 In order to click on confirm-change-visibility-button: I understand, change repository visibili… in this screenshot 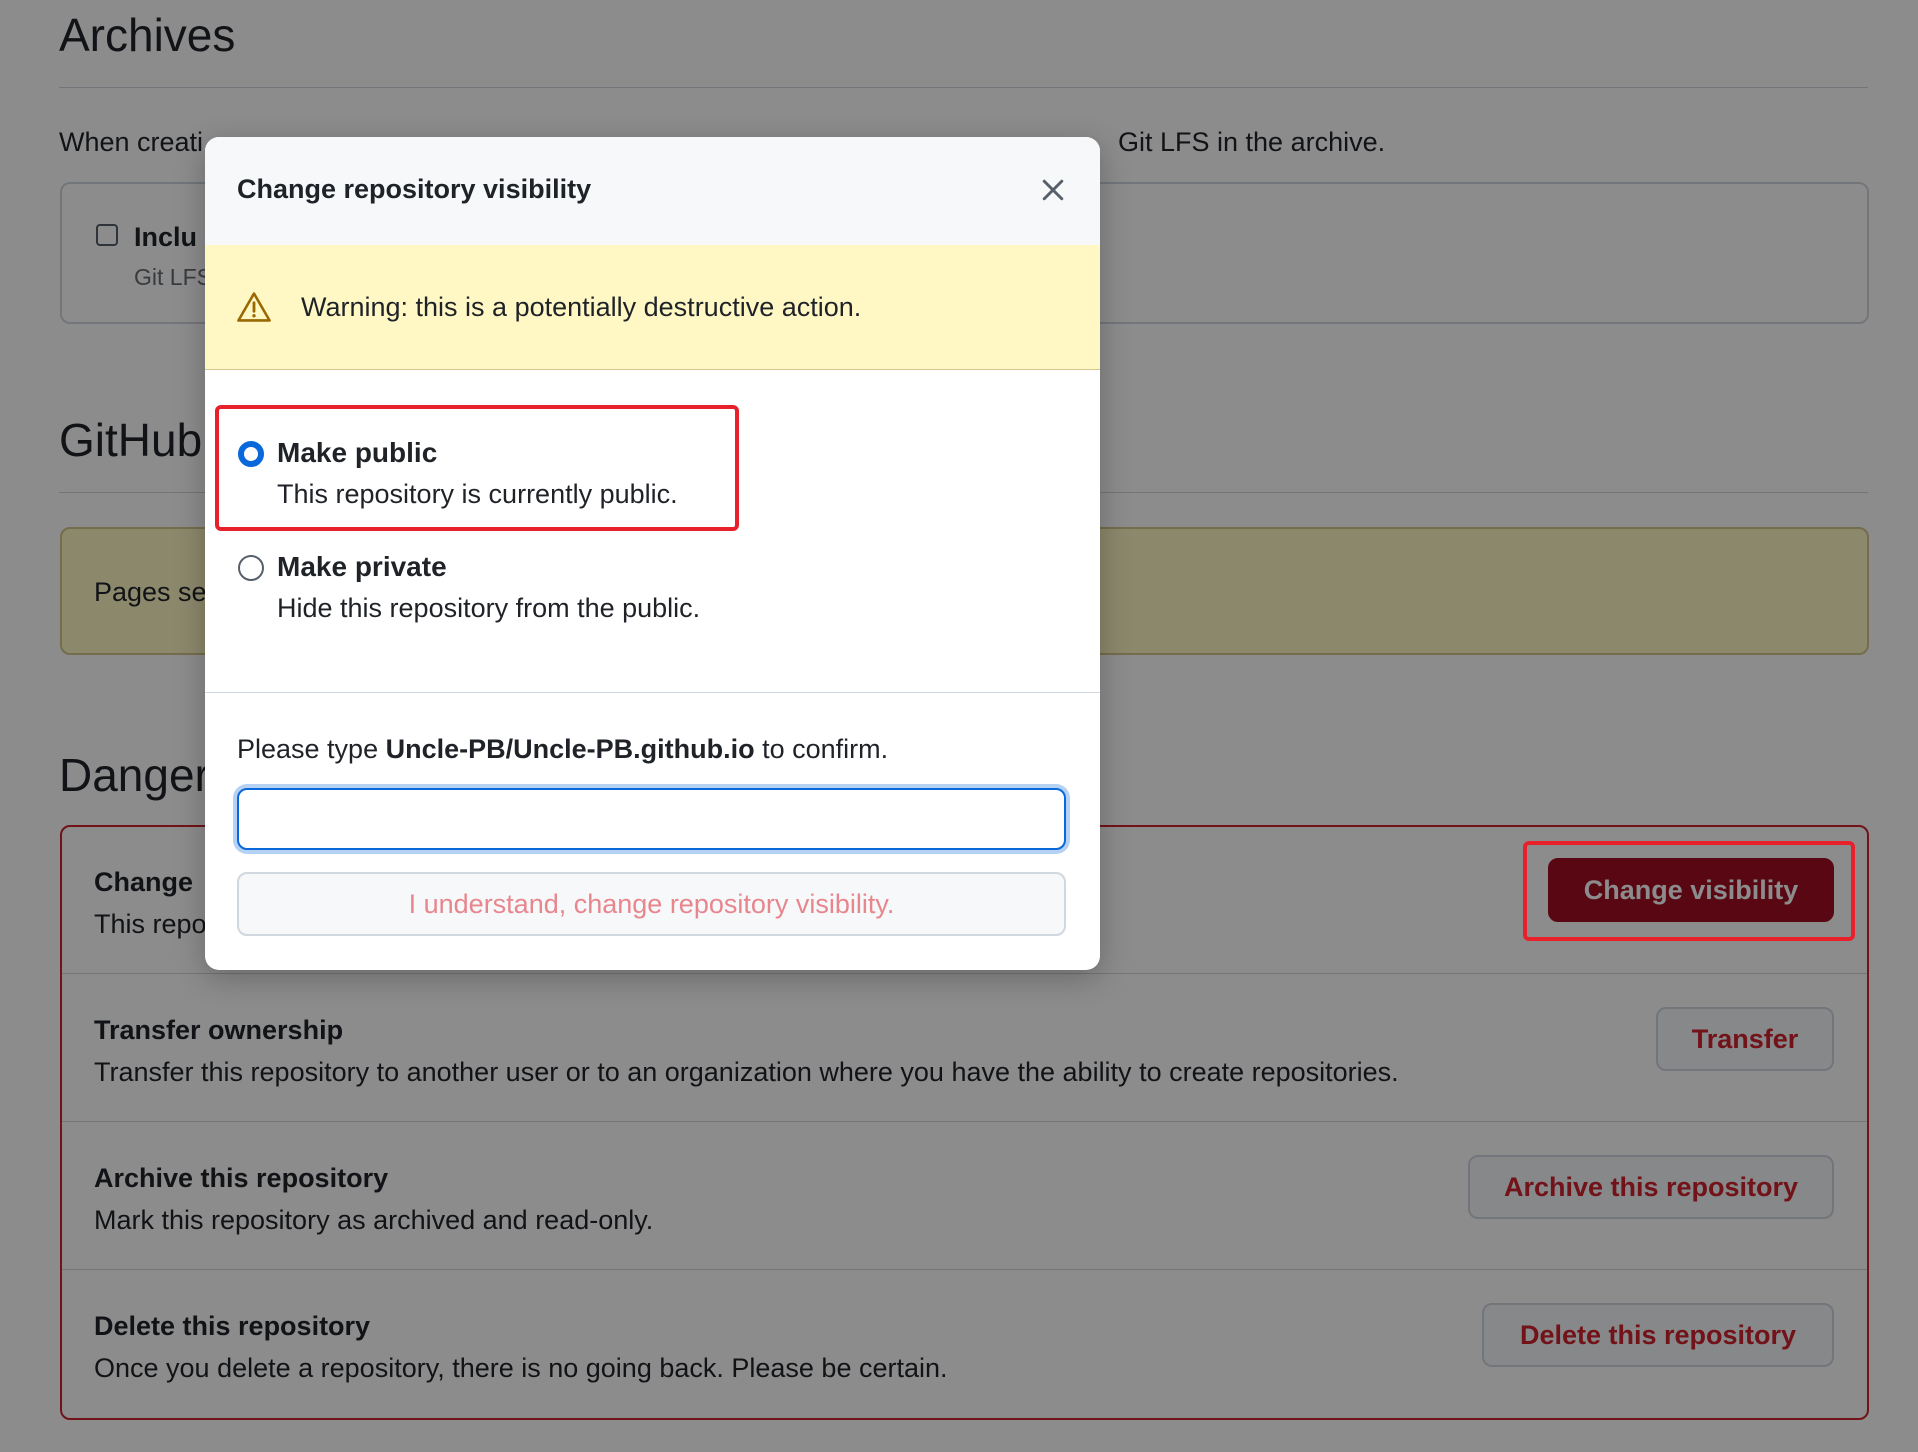, I will do `click(651, 904)`.